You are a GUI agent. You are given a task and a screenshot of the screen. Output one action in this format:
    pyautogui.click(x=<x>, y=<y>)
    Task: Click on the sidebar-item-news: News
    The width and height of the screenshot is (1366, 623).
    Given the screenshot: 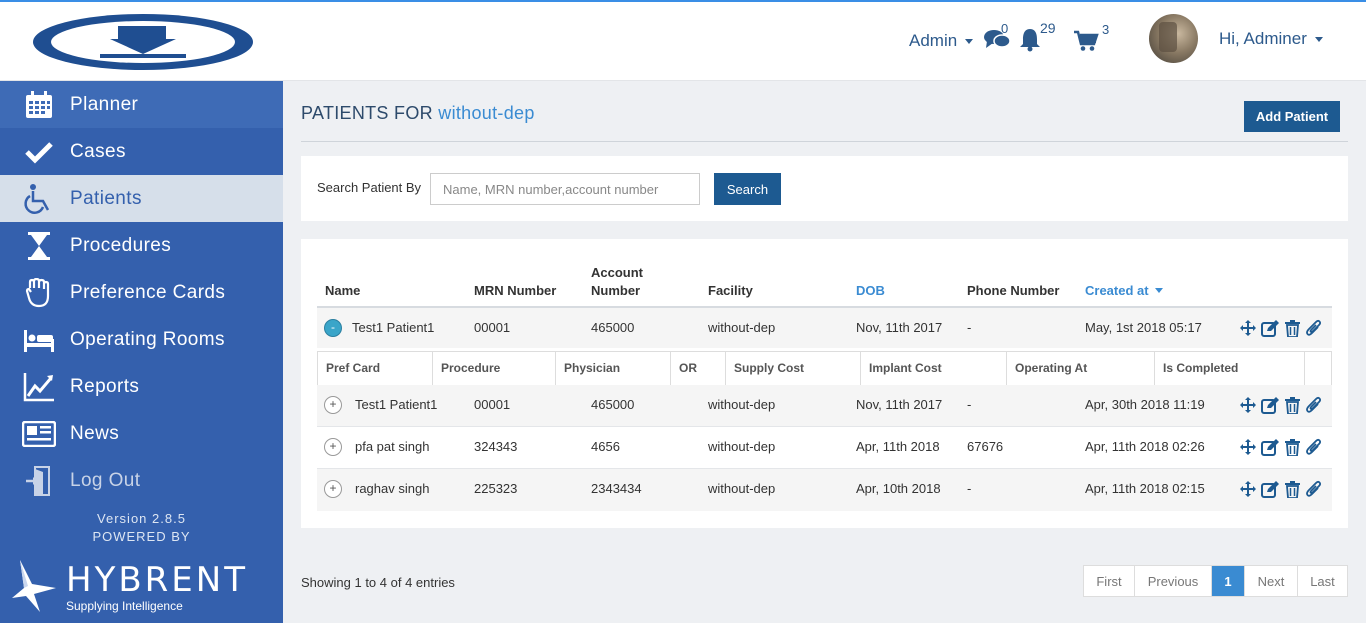 What is the action you would take?
    pyautogui.click(x=141, y=433)
    